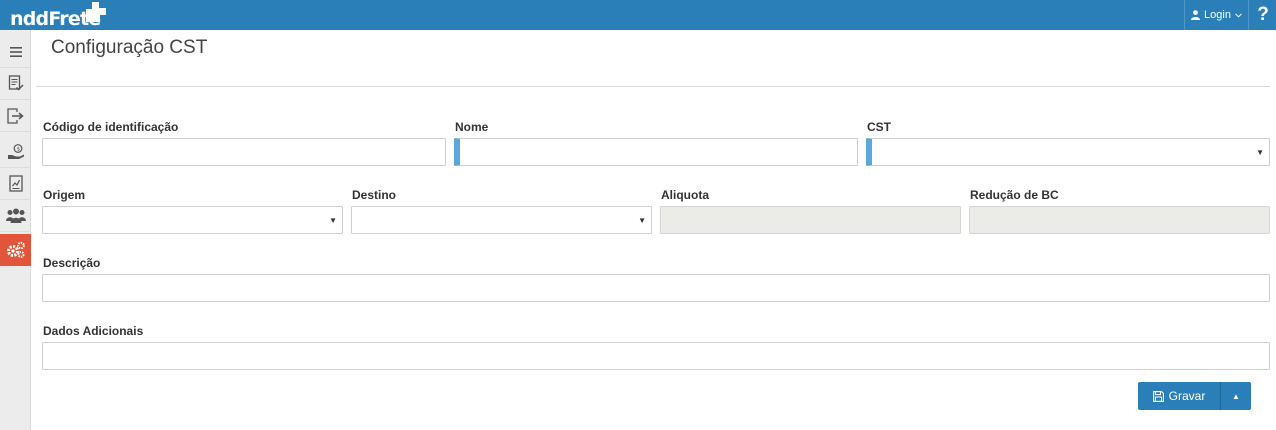  Describe the element at coordinates (472, 127) in the screenshot. I see `nome-label: Nome` at that location.